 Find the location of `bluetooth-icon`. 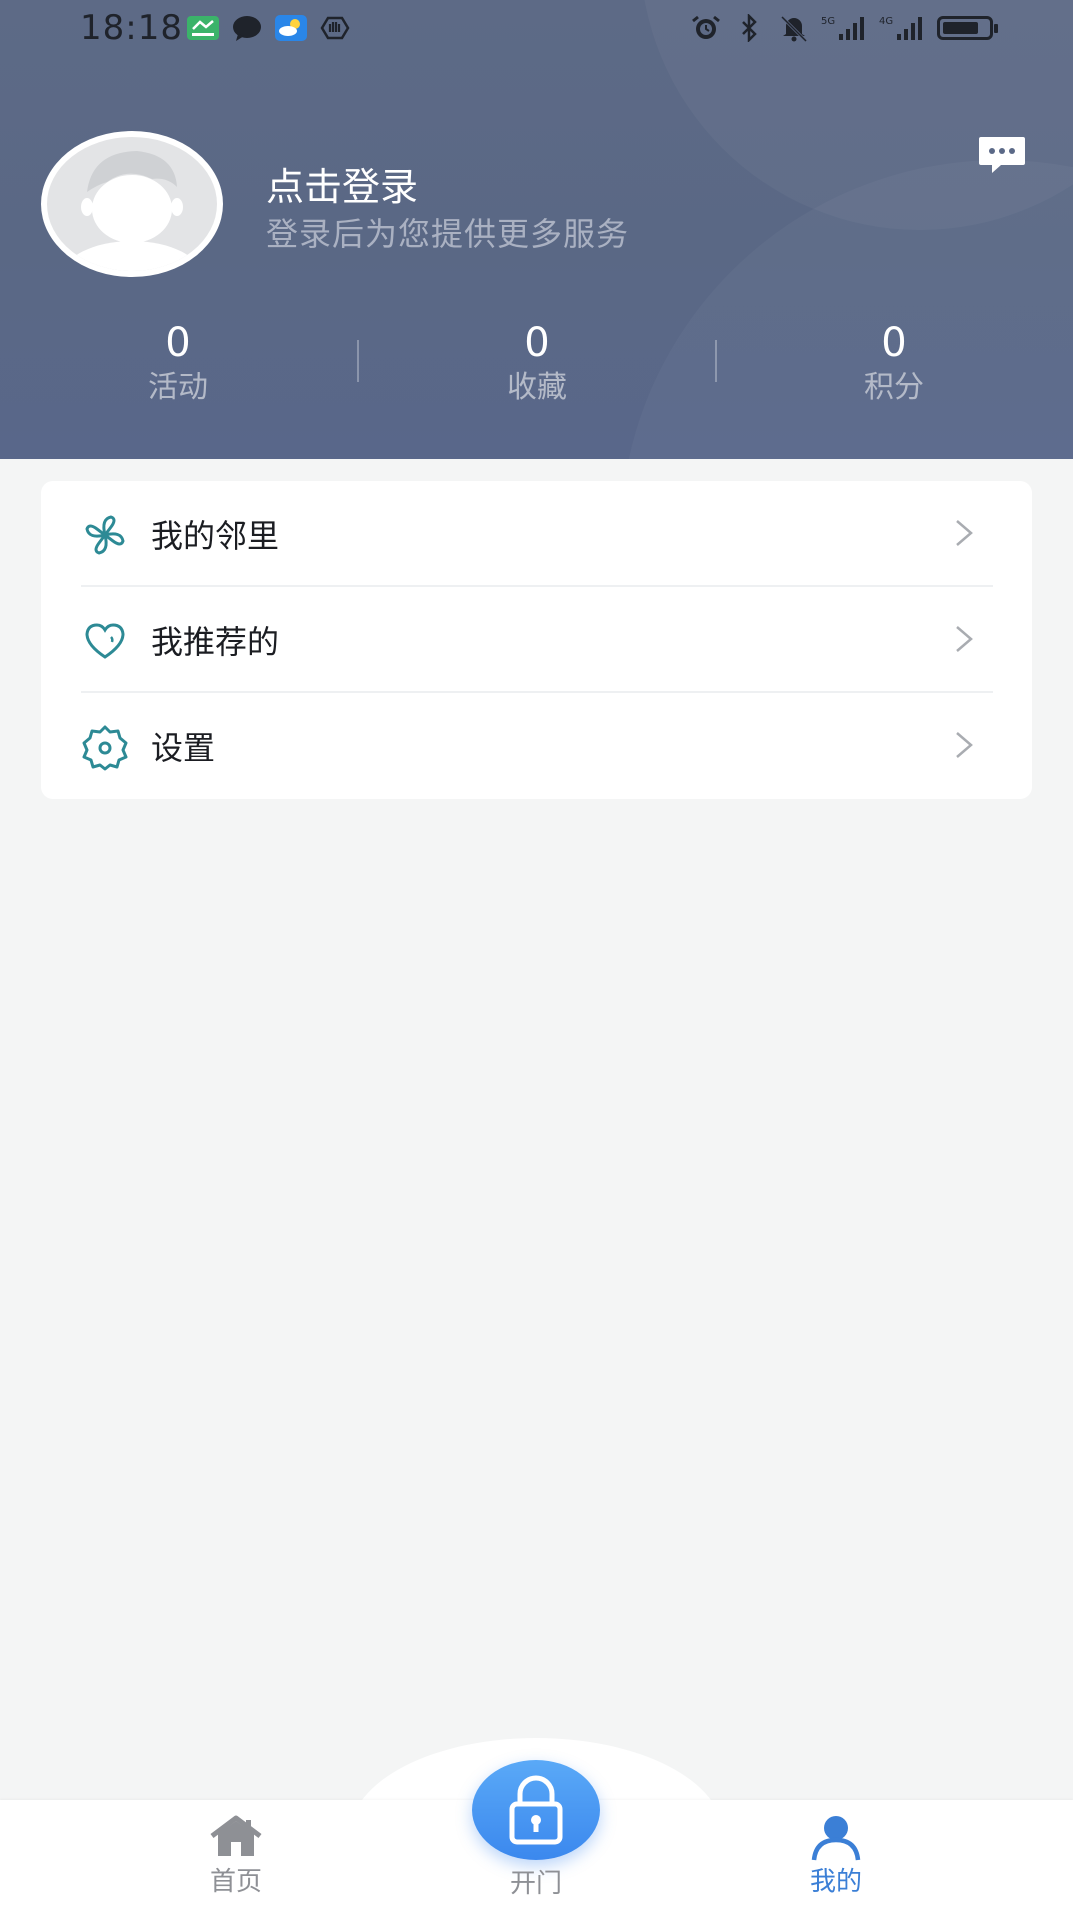

bluetooth-icon is located at coordinates (750, 28).